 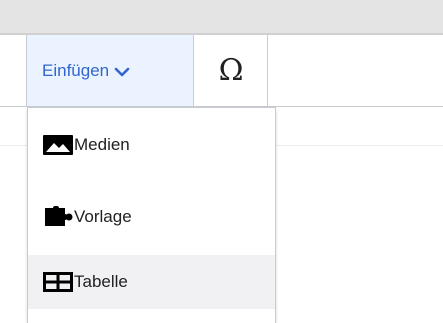 I want to click on omega-icon: Ω, so click(x=231, y=70).